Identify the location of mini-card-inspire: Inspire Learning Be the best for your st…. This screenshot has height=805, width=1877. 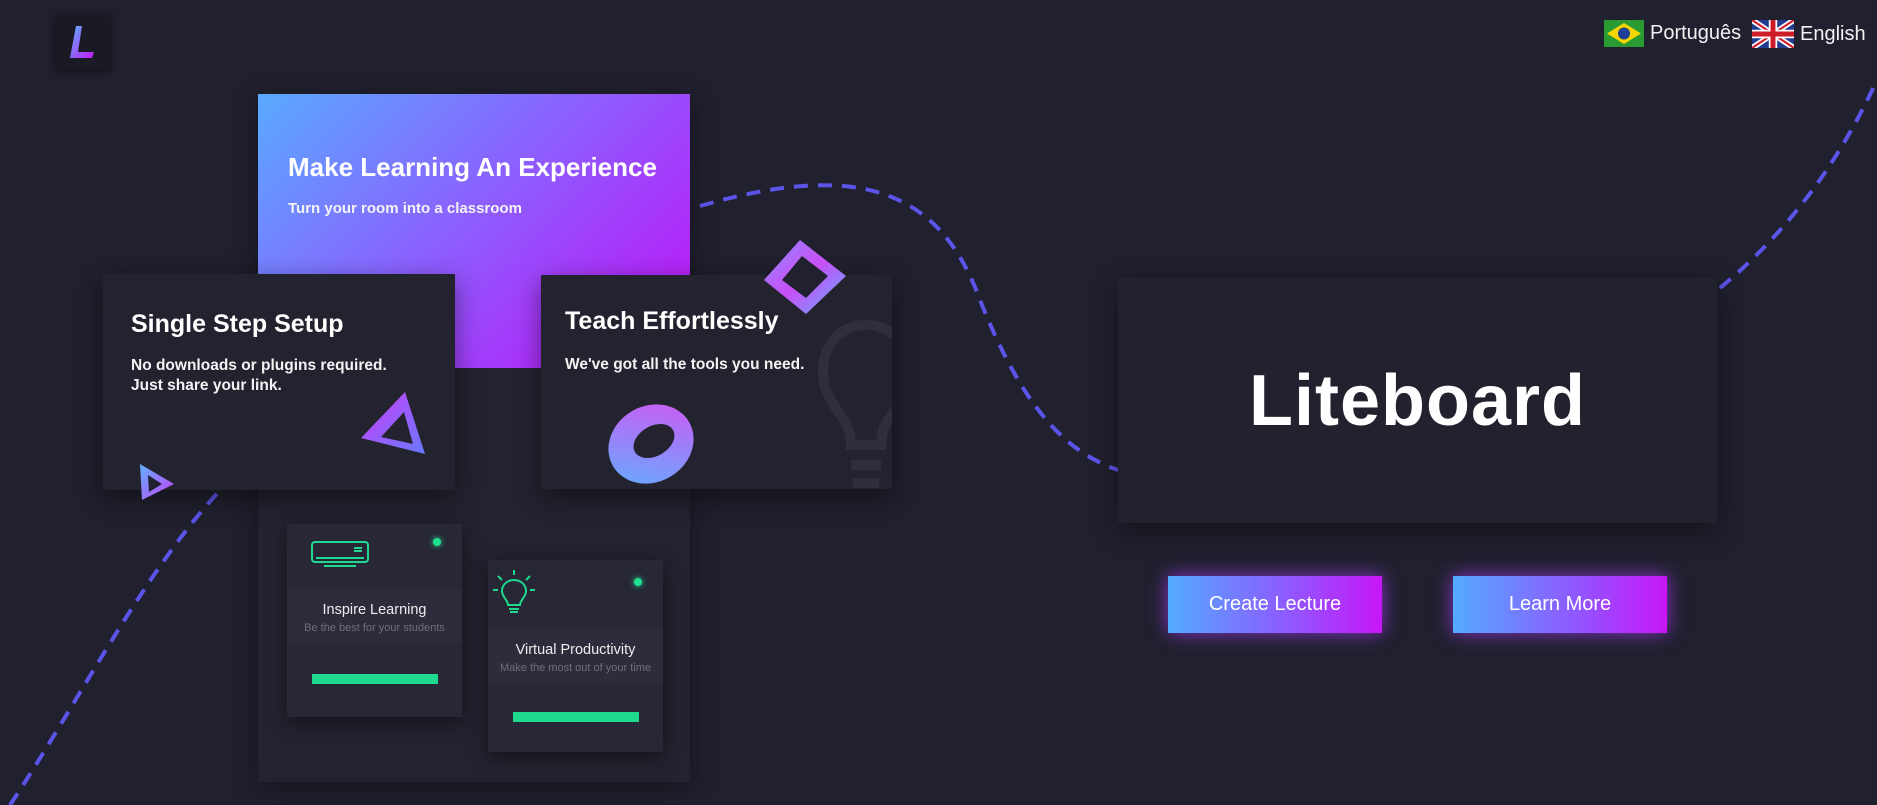
(374, 620).